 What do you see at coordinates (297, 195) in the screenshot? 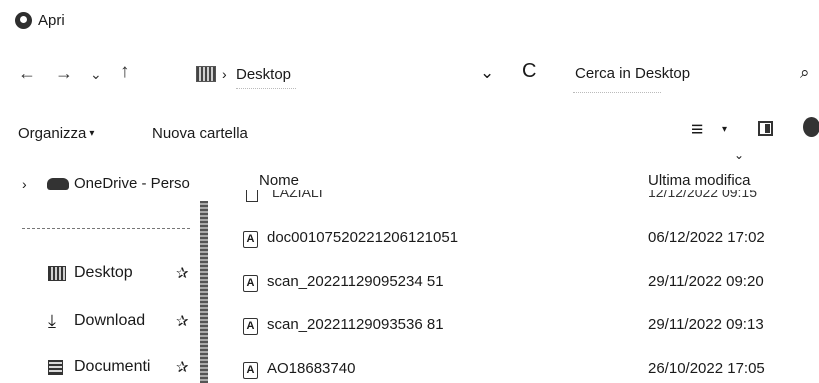
I see `file-name: LAZIALI` at bounding box center [297, 195].